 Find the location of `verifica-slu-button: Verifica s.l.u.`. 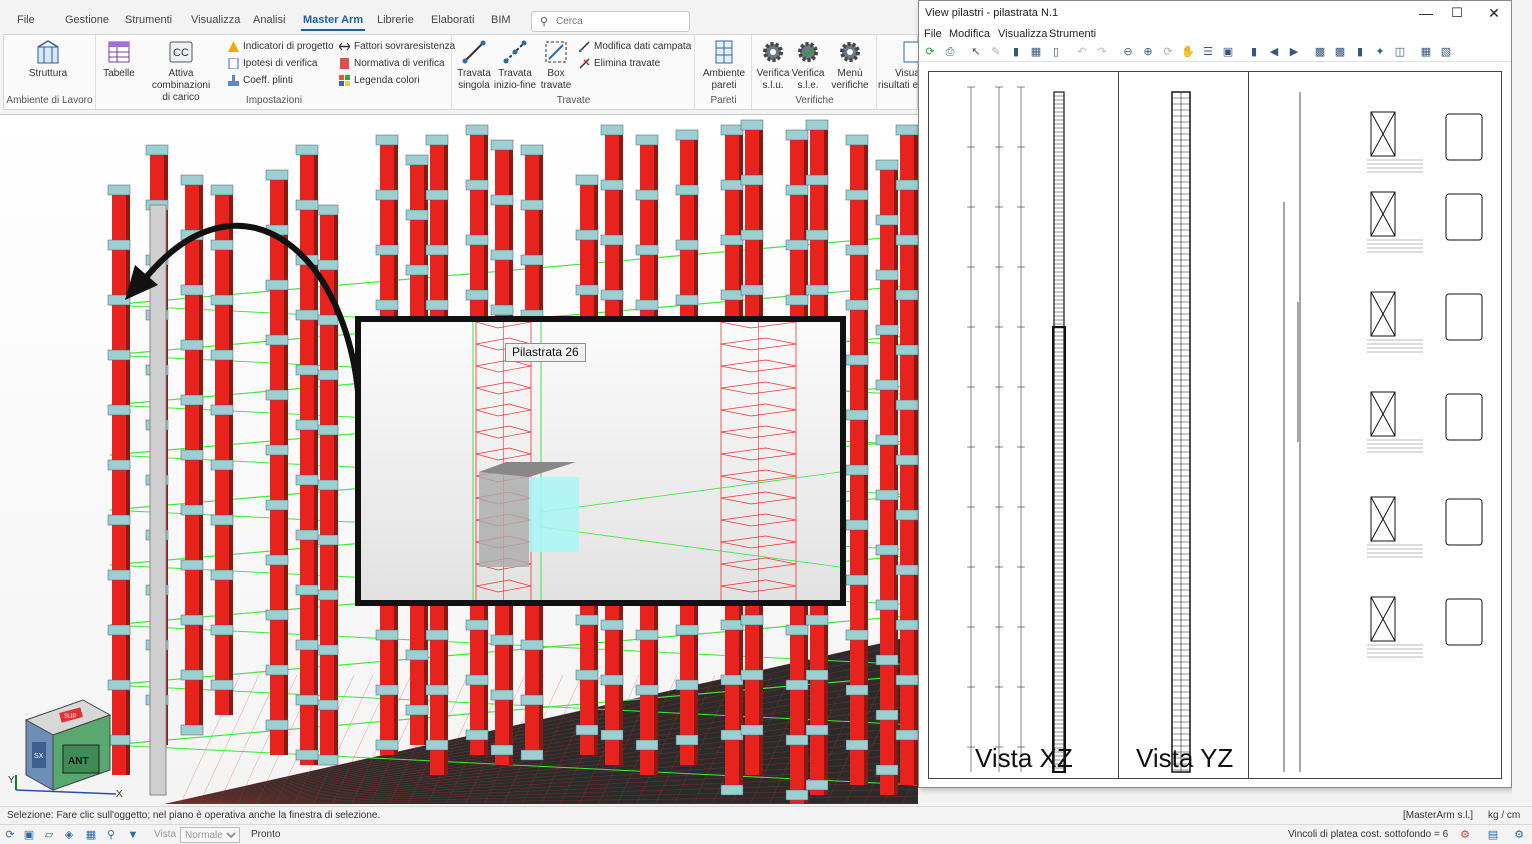

verifica-slu-button: Verifica s.l.u. is located at coordinates (773, 65).